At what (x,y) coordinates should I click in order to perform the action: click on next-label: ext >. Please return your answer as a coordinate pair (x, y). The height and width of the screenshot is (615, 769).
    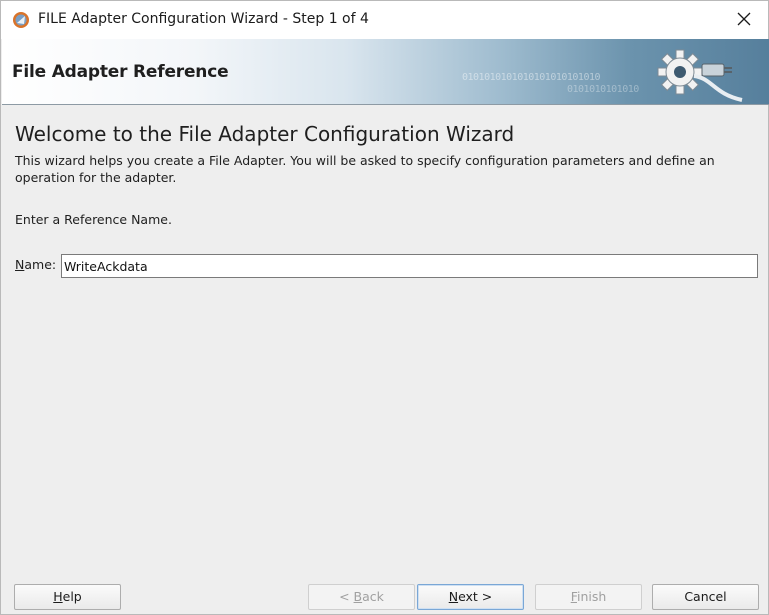
    Looking at the image, I should click on (475, 596).